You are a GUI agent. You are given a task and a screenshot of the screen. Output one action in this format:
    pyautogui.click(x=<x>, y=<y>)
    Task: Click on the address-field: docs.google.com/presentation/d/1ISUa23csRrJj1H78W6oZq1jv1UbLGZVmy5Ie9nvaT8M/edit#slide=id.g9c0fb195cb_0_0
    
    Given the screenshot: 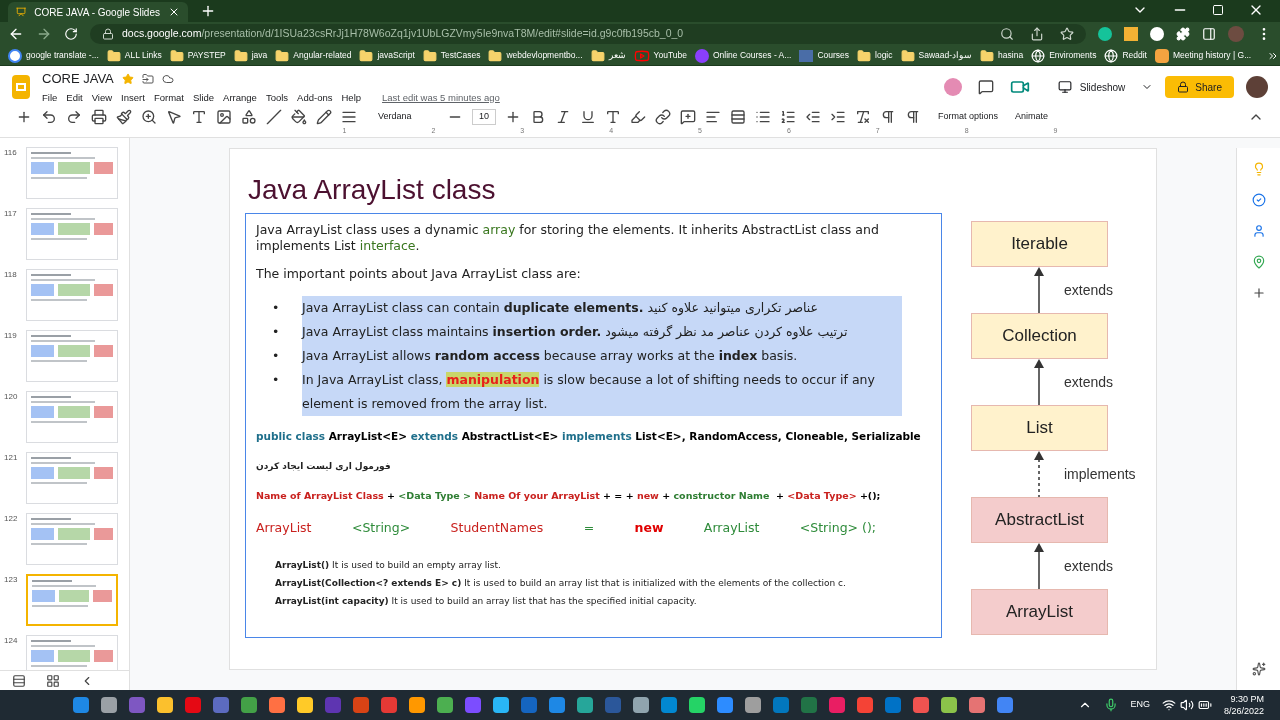 What is the action you would take?
    pyautogui.click(x=588, y=34)
    